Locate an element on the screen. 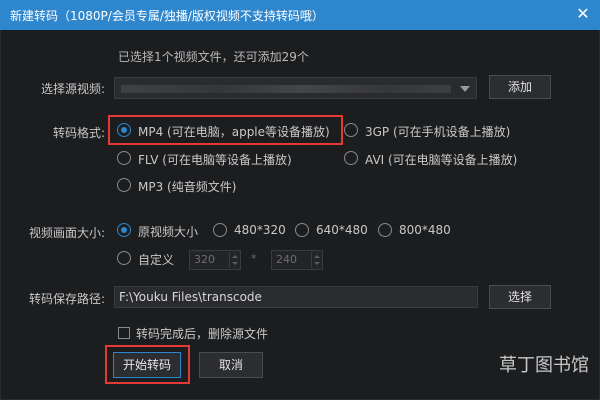 This screenshot has height=400, width=600. size-radio-800x480 is located at coordinates (385, 230).